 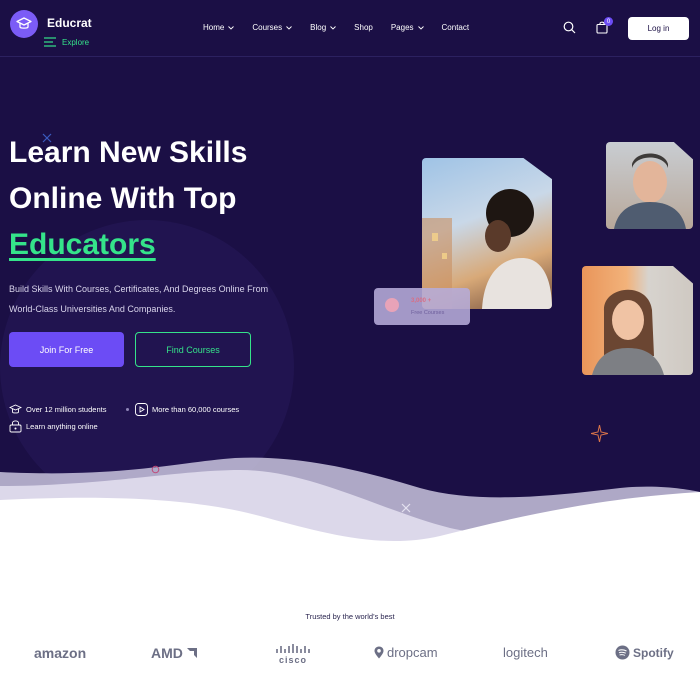 I want to click on nav-item-shop: Shop, so click(x=363, y=27).